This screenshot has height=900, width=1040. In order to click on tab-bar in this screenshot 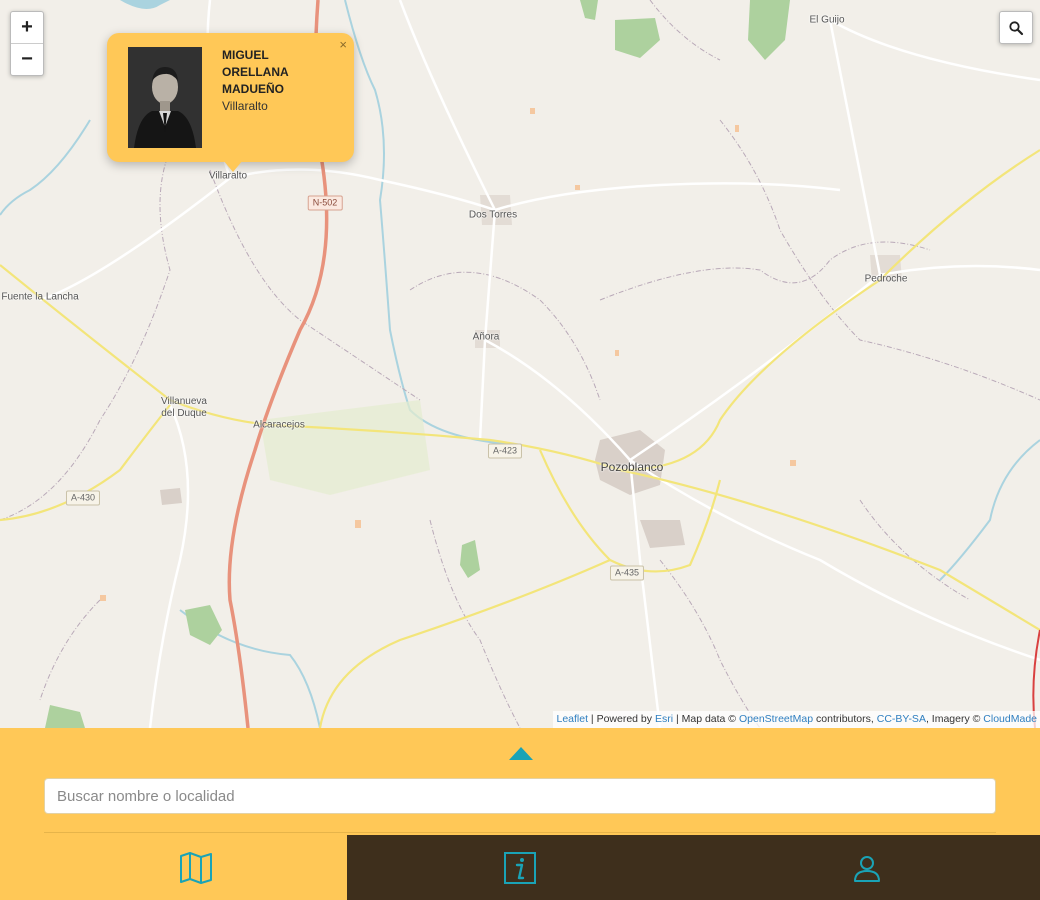, I will do `click(542, 867)`.